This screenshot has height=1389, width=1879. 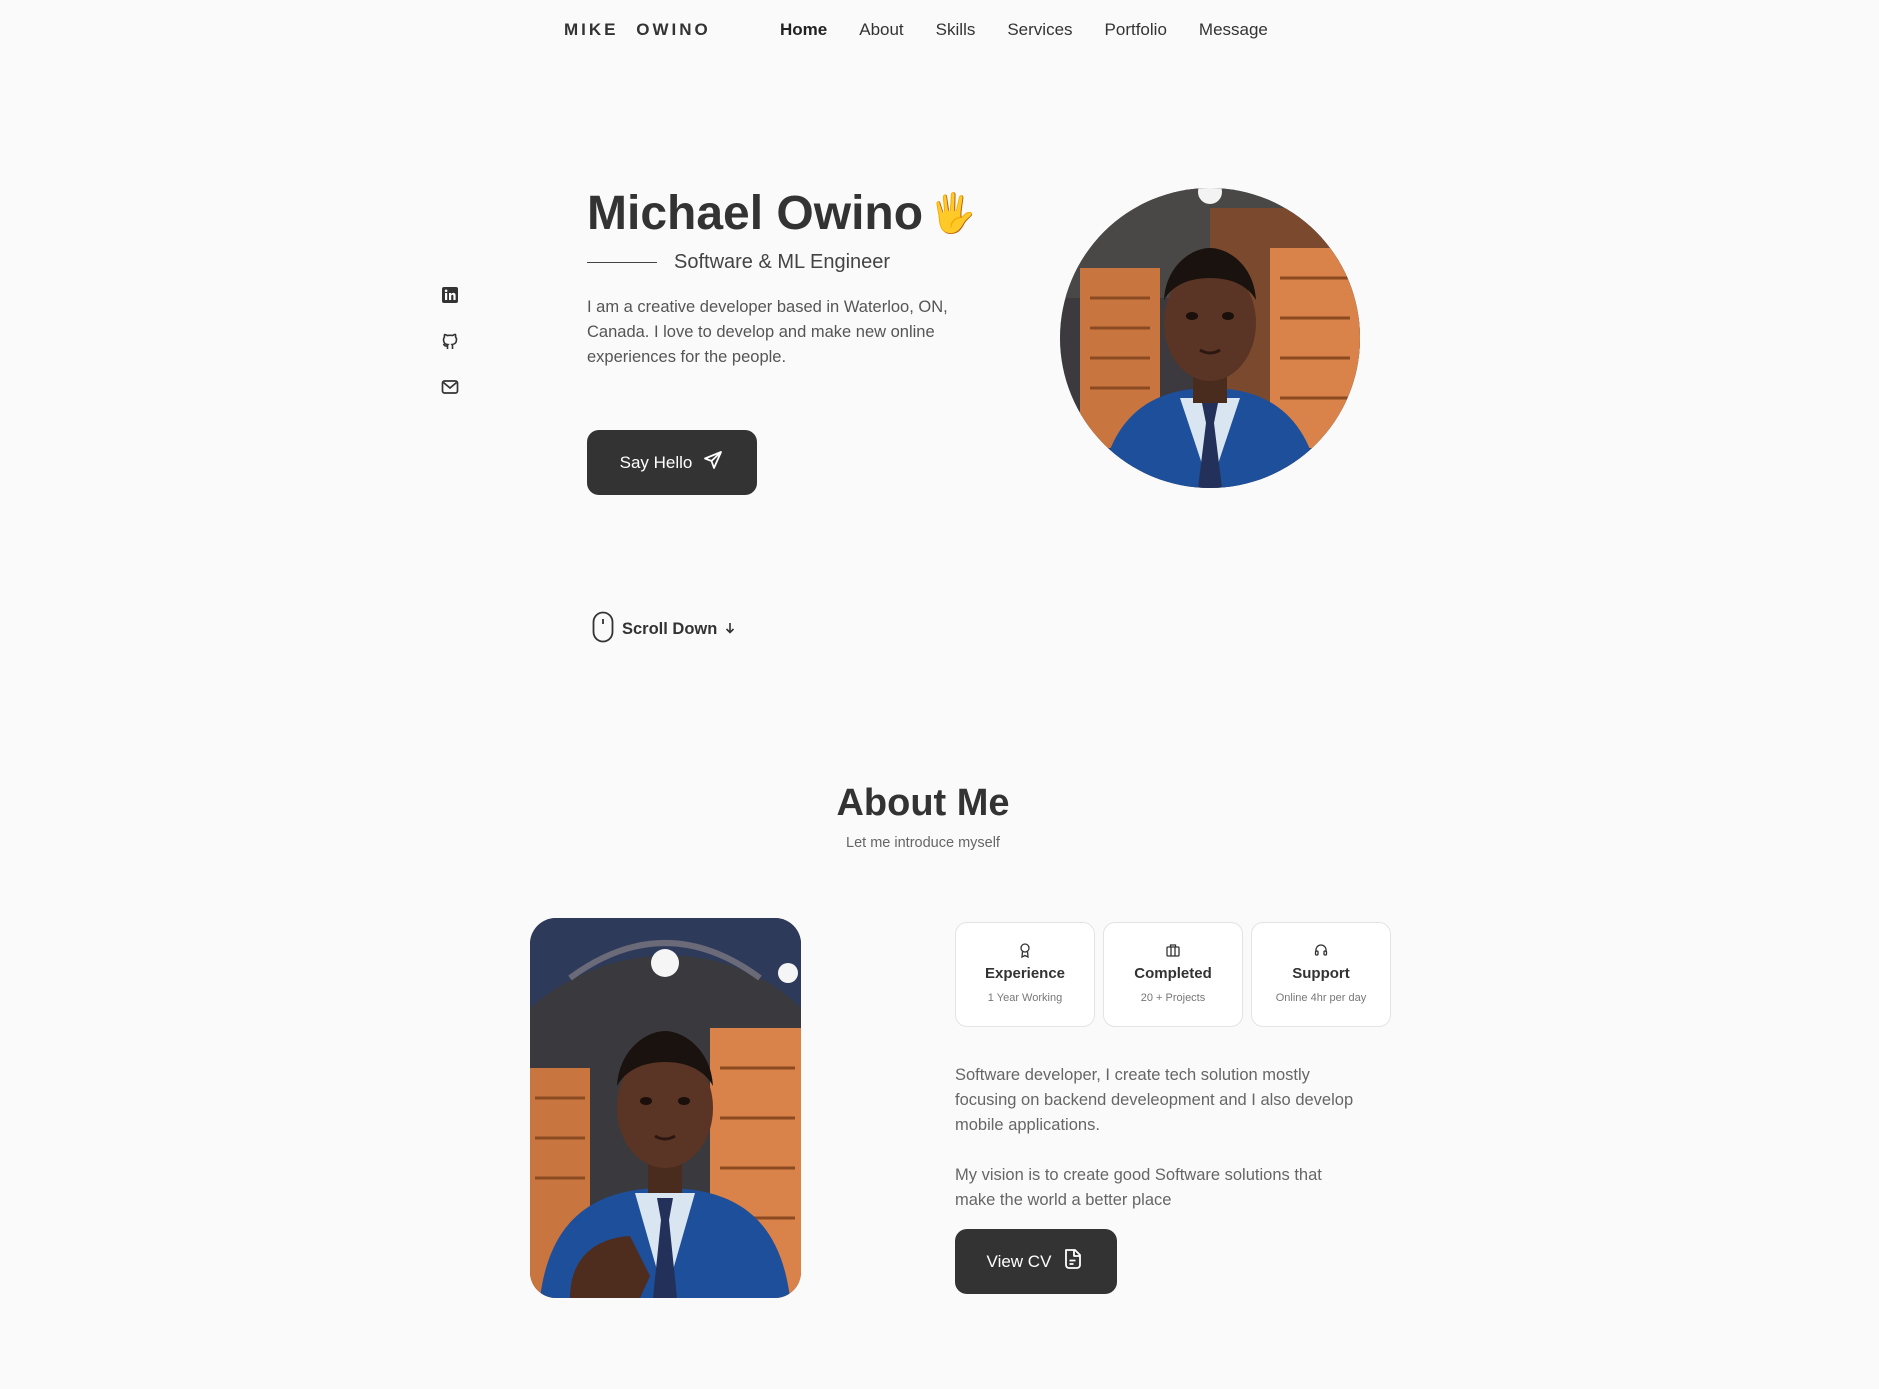 I want to click on nav-about: About, so click(x=881, y=30).